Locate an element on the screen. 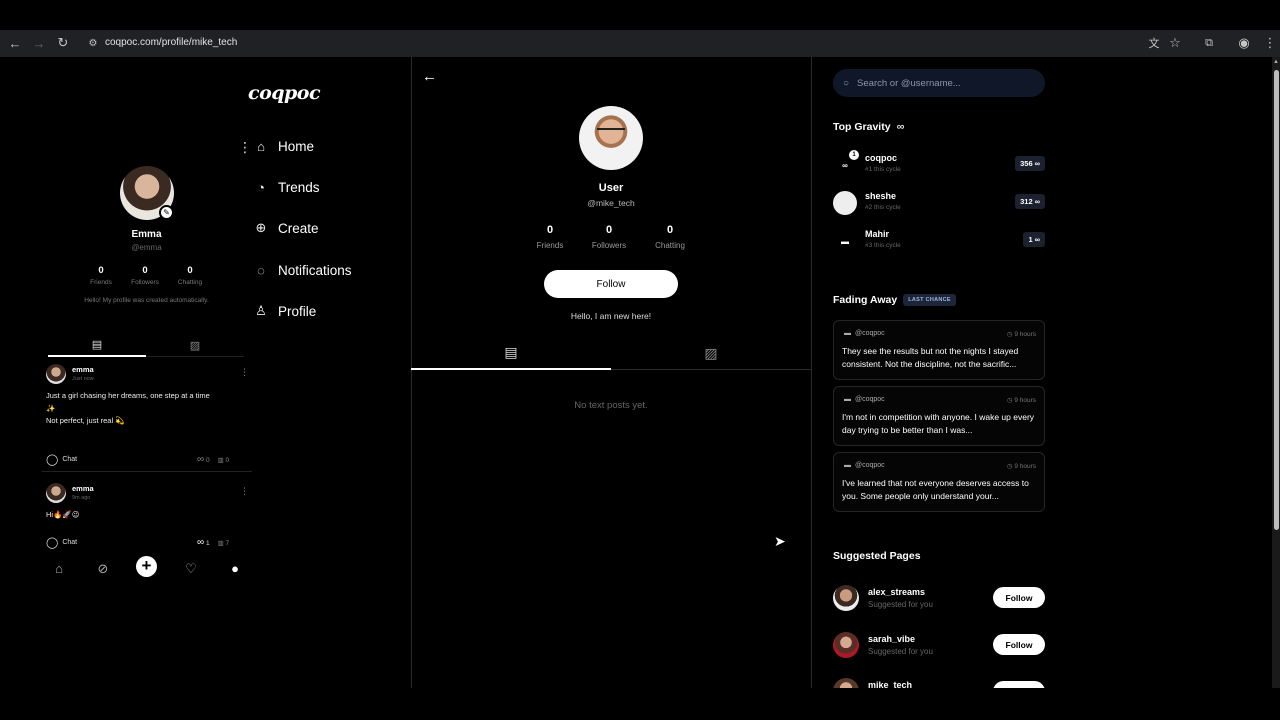 The width and height of the screenshot is (1280, 720). tab-media: ▨ is located at coordinates (711, 353).